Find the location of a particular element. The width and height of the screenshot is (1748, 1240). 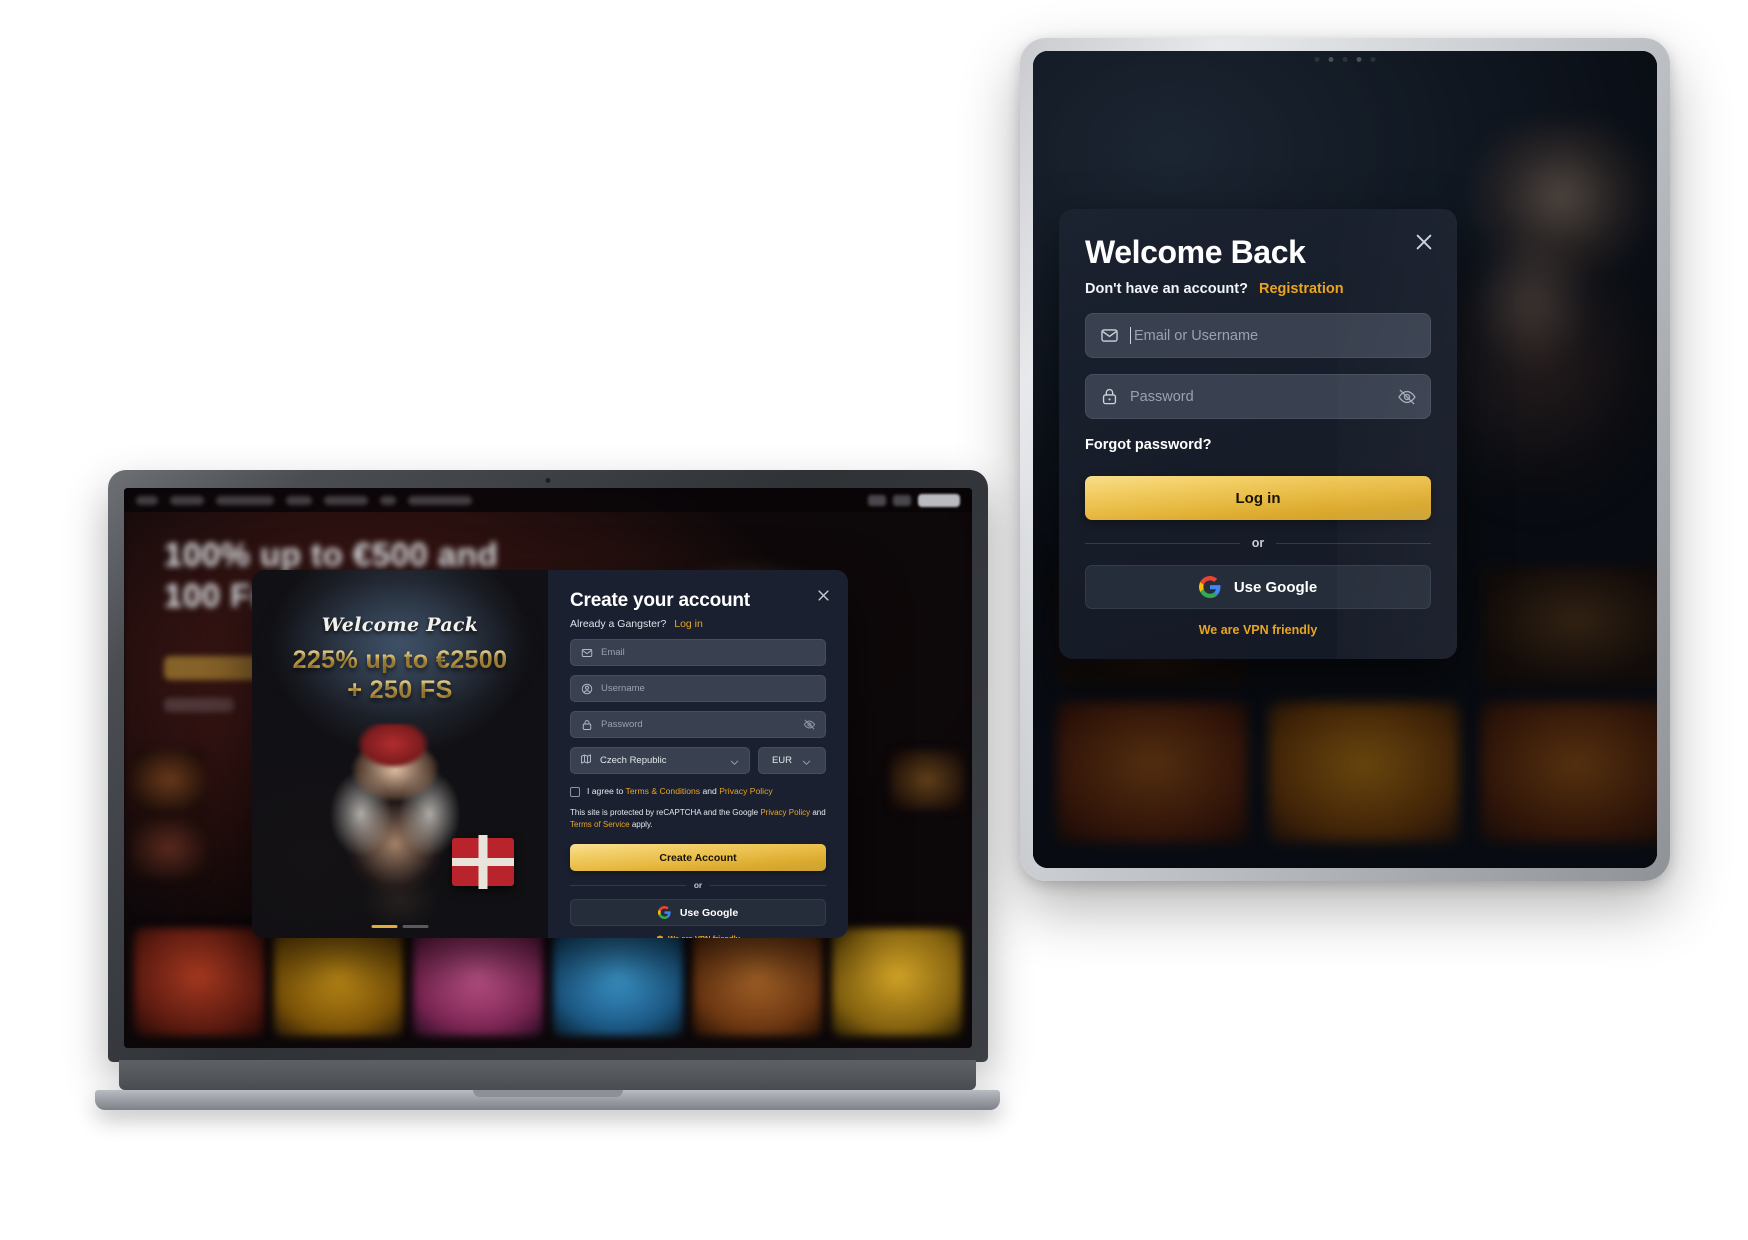

hero-subtext is located at coordinates (199, 705).